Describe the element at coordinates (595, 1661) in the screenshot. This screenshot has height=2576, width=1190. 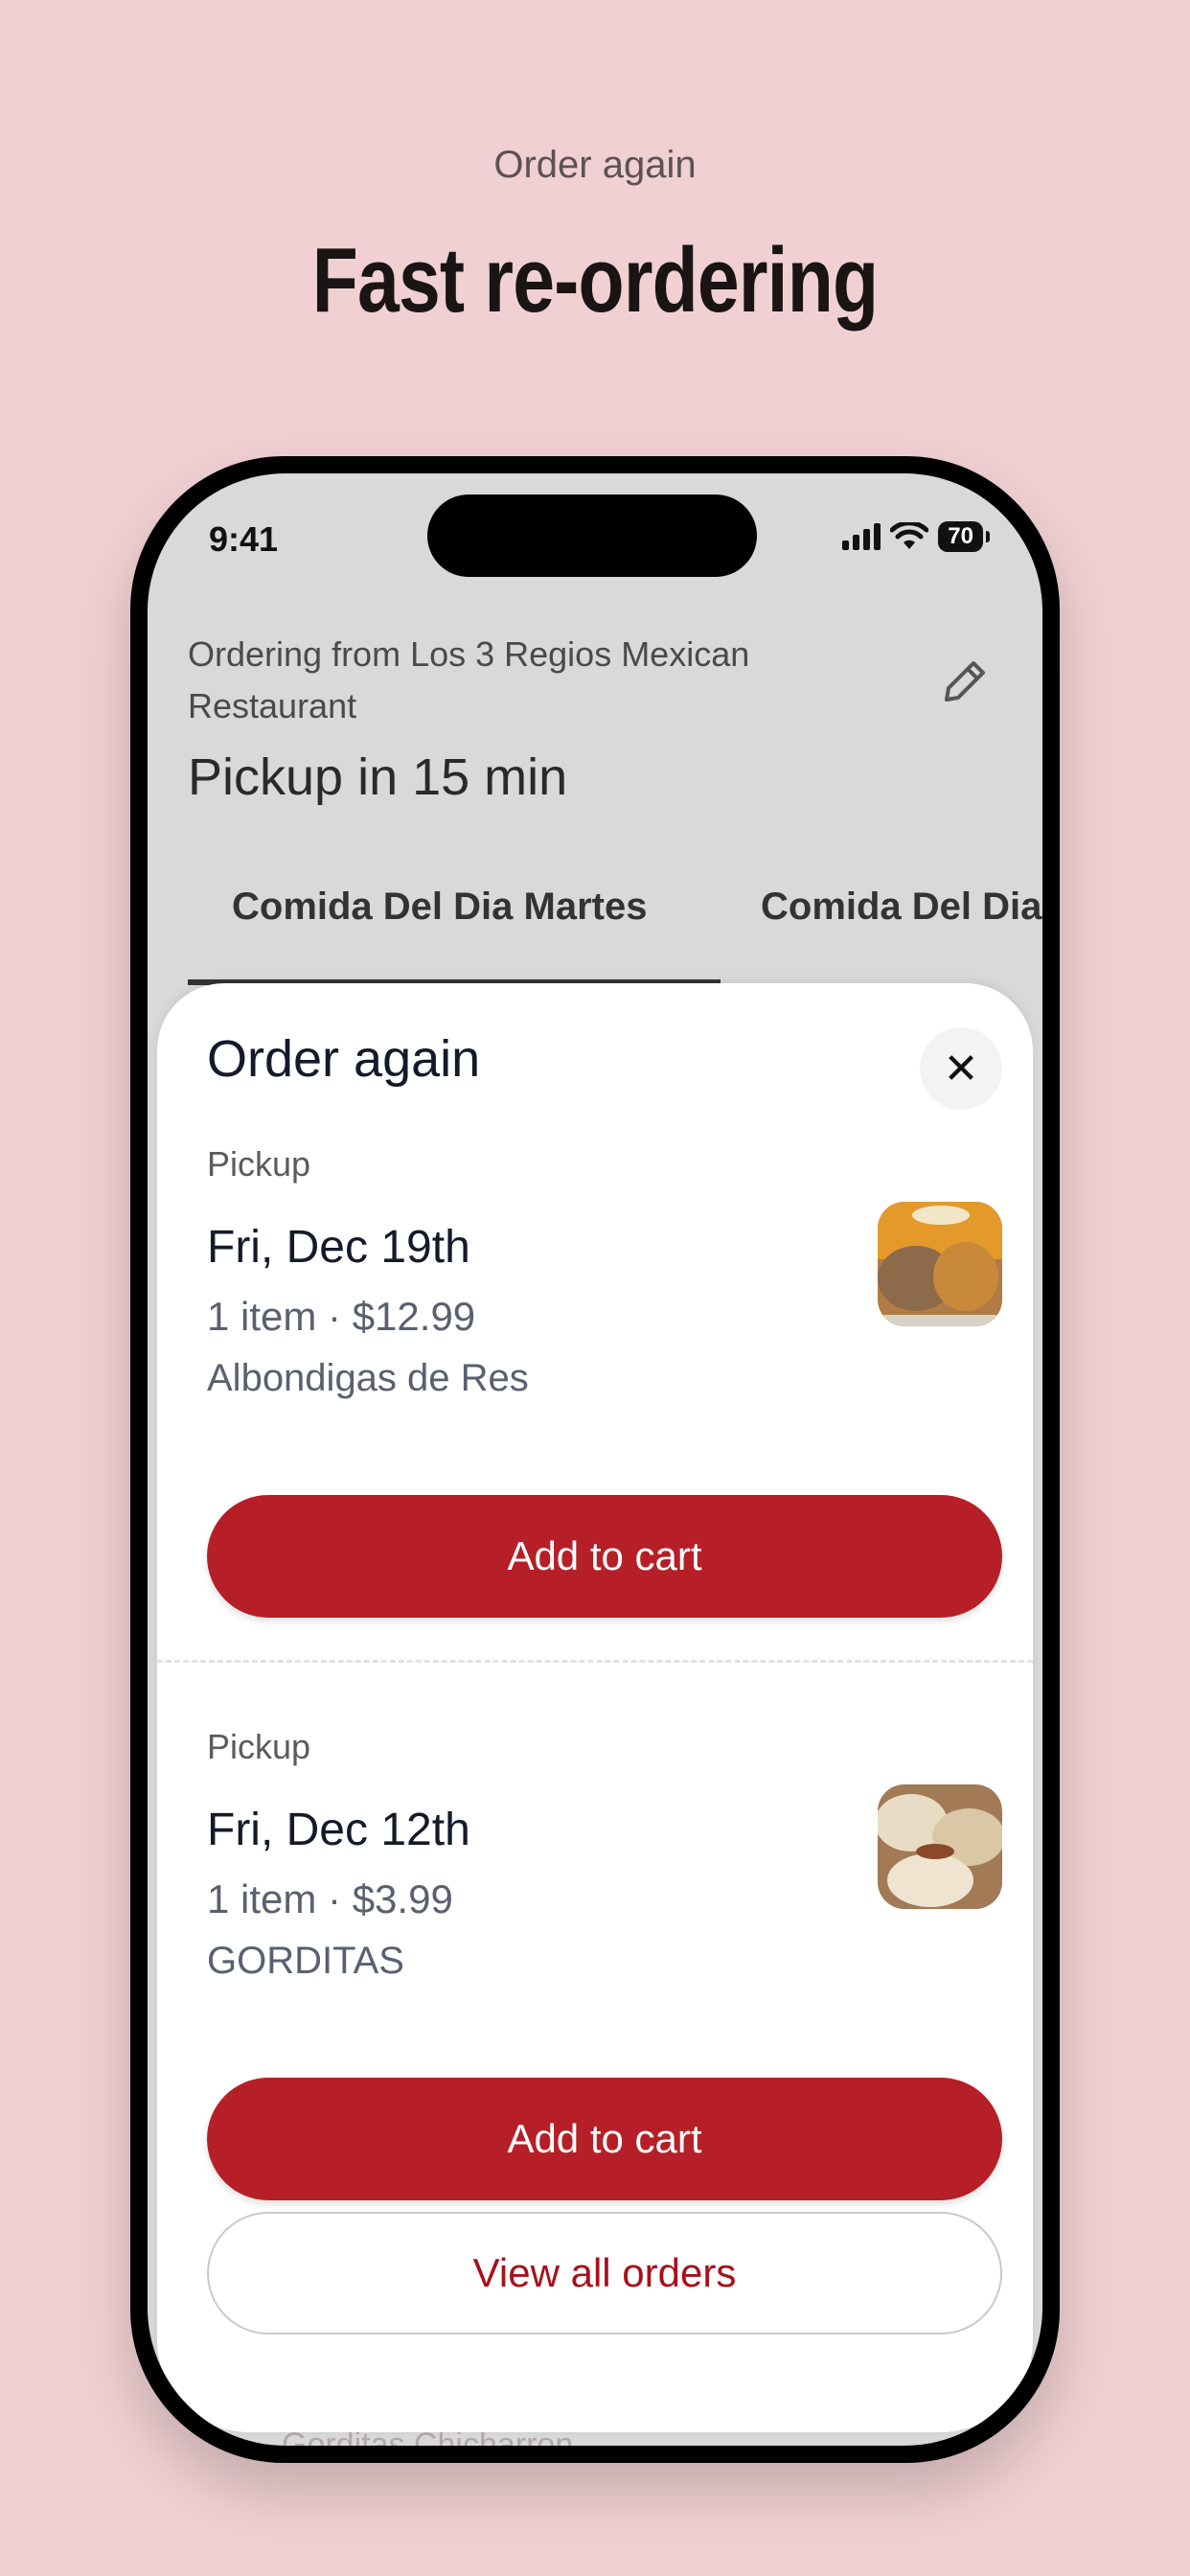
I see `order-divider` at that location.